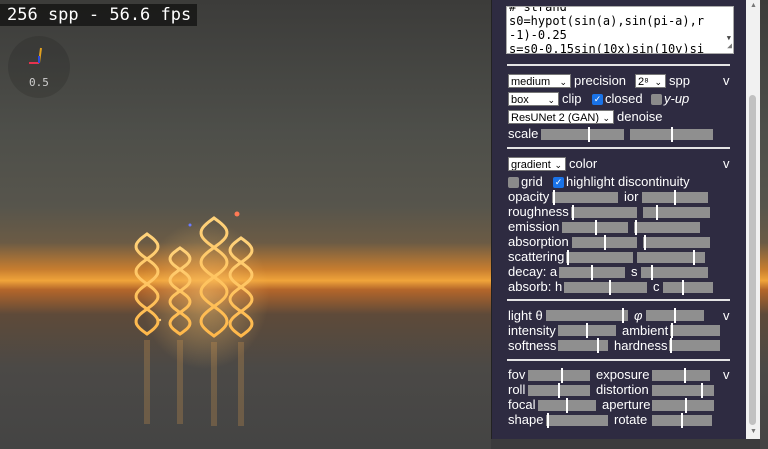  Describe the element at coordinates (538, 211) in the screenshot. I see `material-label-1: roughness` at that location.